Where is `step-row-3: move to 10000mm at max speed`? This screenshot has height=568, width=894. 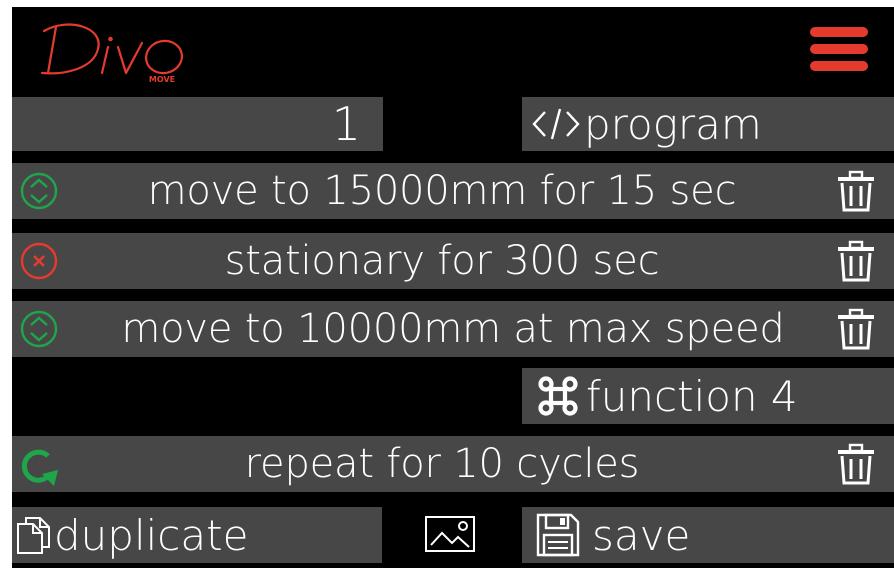
step-row-3: move to 10000mm at max speed is located at coordinates (453, 329).